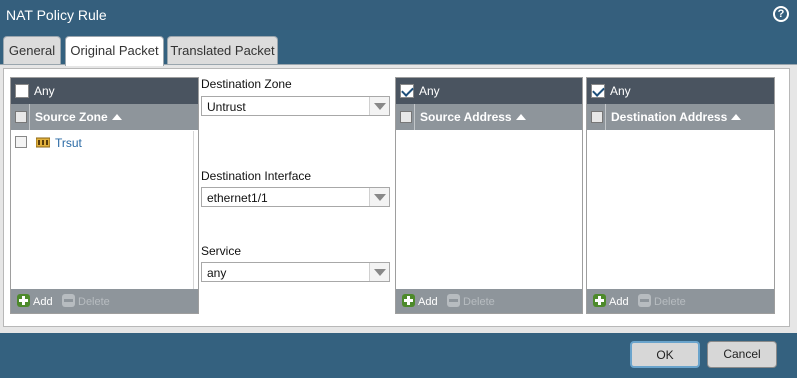 The height and width of the screenshot is (378, 797). What do you see at coordinates (226, 107) in the screenshot?
I see `destination-zone-value: Untrust` at bounding box center [226, 107].